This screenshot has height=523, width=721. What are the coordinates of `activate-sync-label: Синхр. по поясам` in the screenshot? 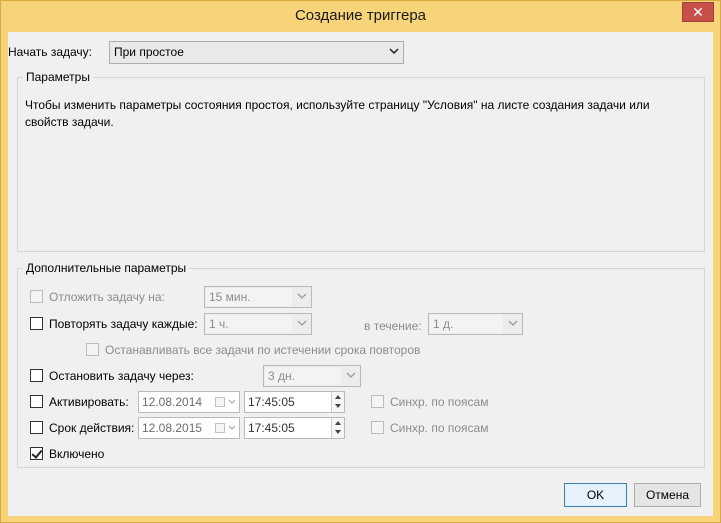 It's located at (439, 402).